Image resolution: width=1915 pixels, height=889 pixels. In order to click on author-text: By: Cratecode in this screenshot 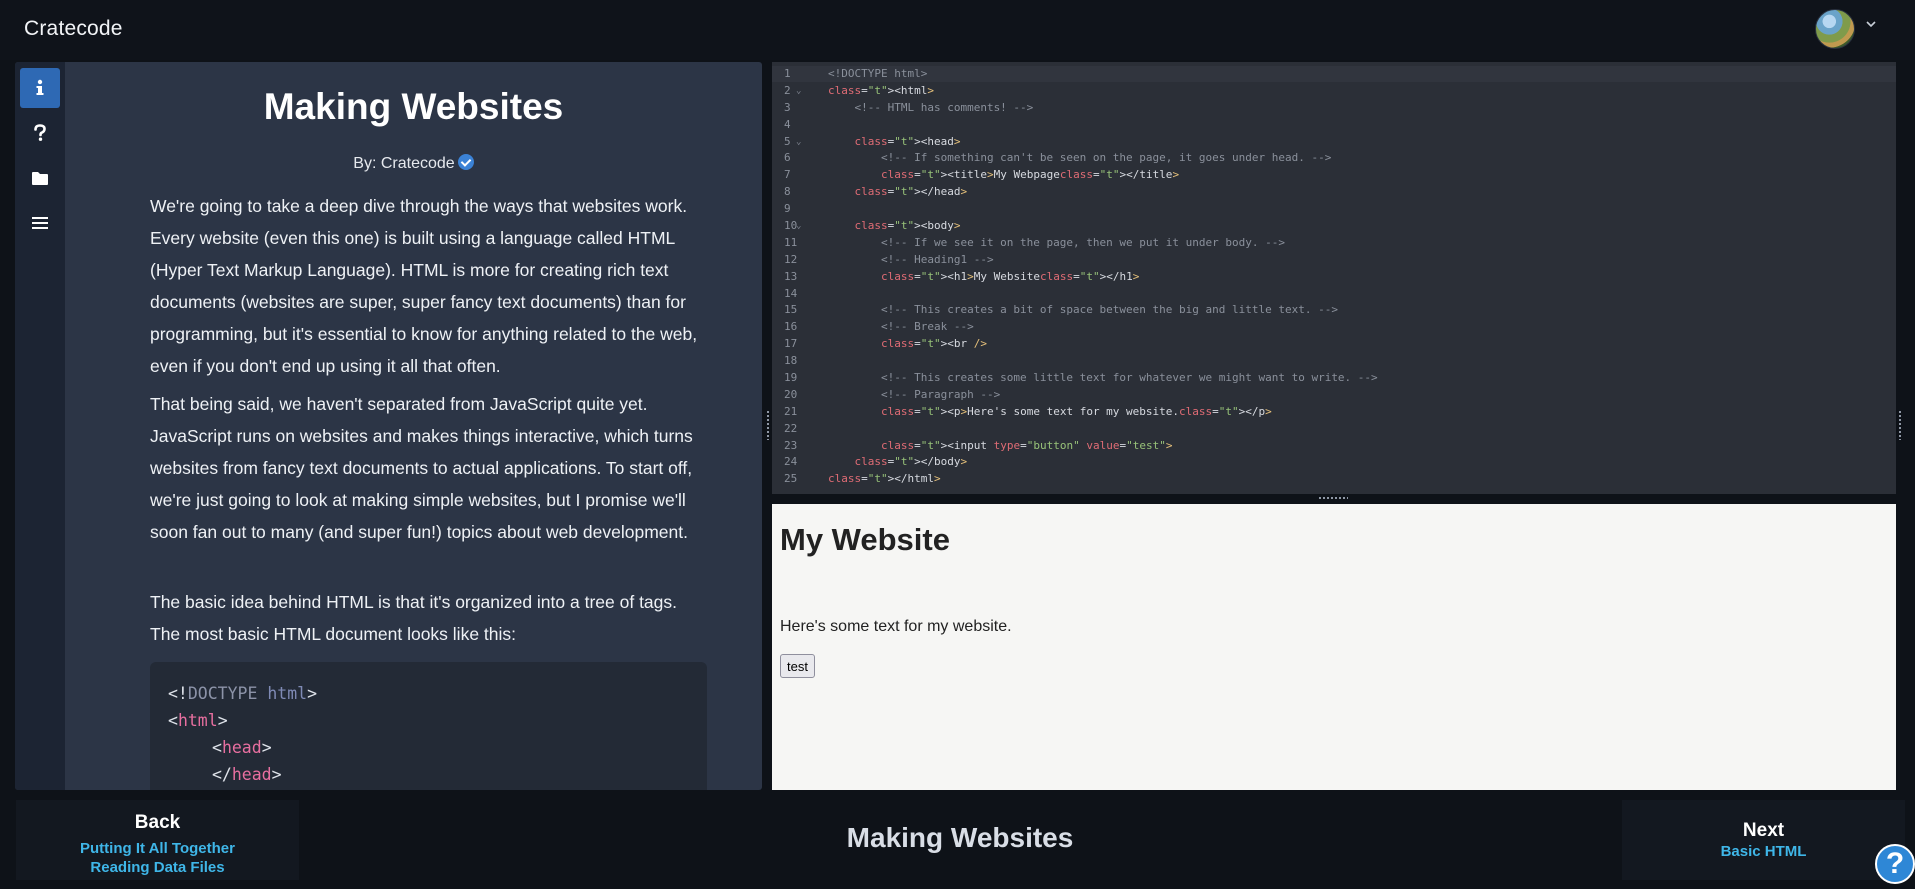, I will do `click(404, 163)`.